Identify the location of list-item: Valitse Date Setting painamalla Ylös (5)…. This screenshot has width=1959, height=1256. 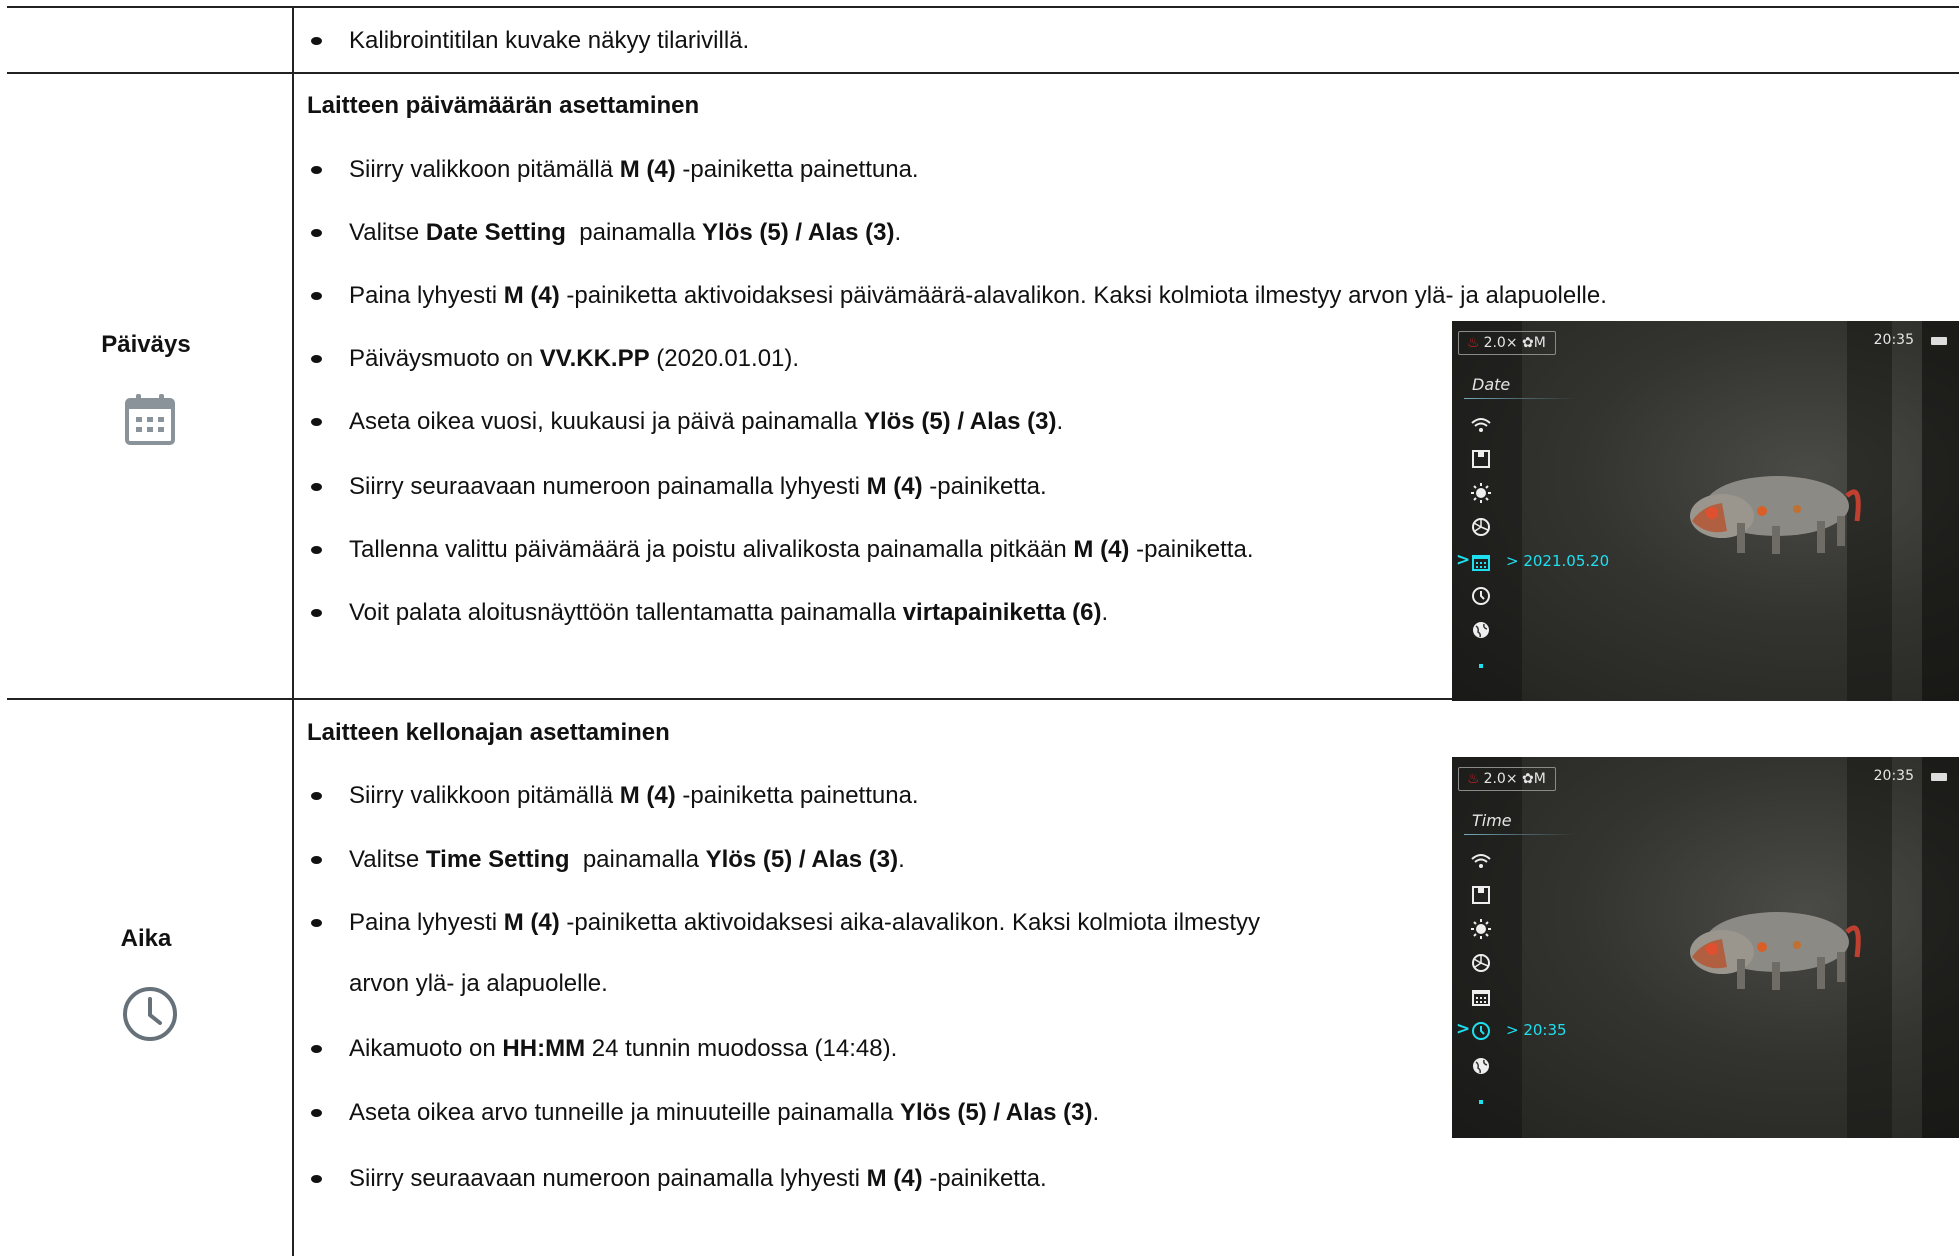
(625, 232).